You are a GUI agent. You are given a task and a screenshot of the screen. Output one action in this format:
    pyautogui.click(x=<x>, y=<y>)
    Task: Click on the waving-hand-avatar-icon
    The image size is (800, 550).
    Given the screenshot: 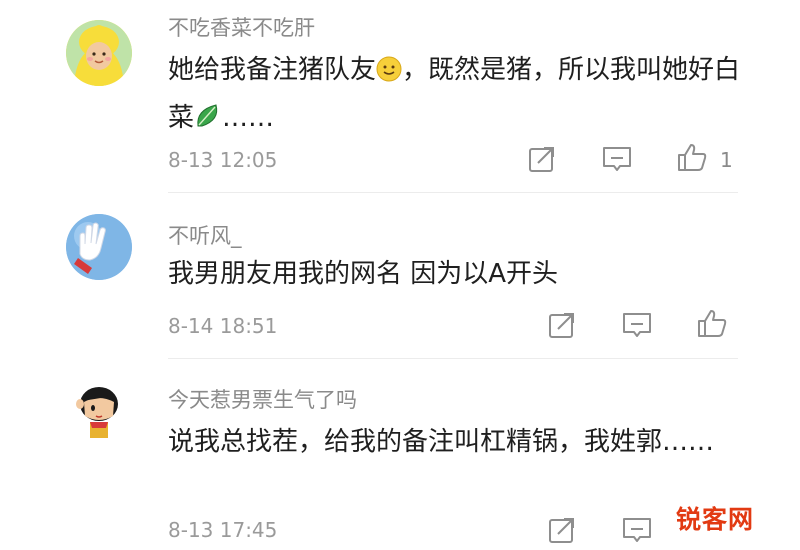 What is the action you would take?
    pyautogui.click(x=99, y=247)
    